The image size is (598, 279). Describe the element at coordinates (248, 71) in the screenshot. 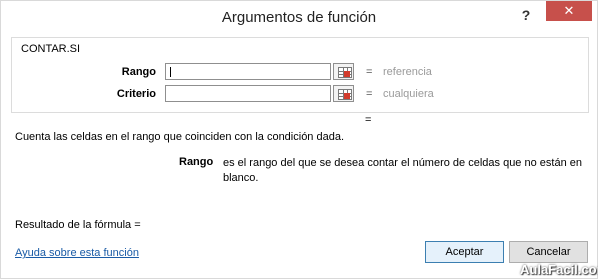

I see `rango-input` at that location.